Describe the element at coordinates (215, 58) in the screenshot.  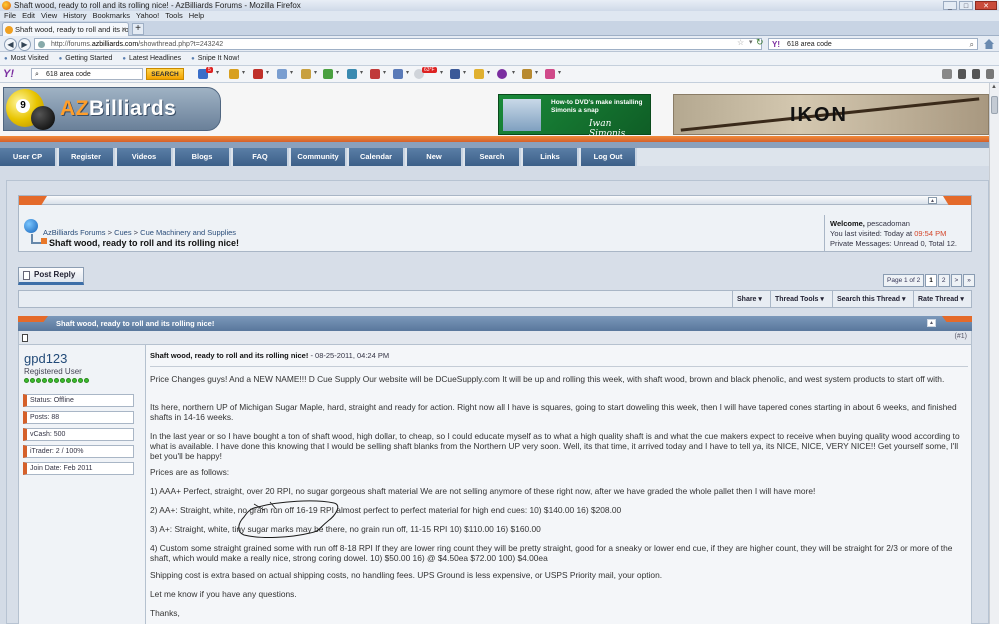
I see `bookmark-snipe-it-now: Snipe It Now!` at that location.